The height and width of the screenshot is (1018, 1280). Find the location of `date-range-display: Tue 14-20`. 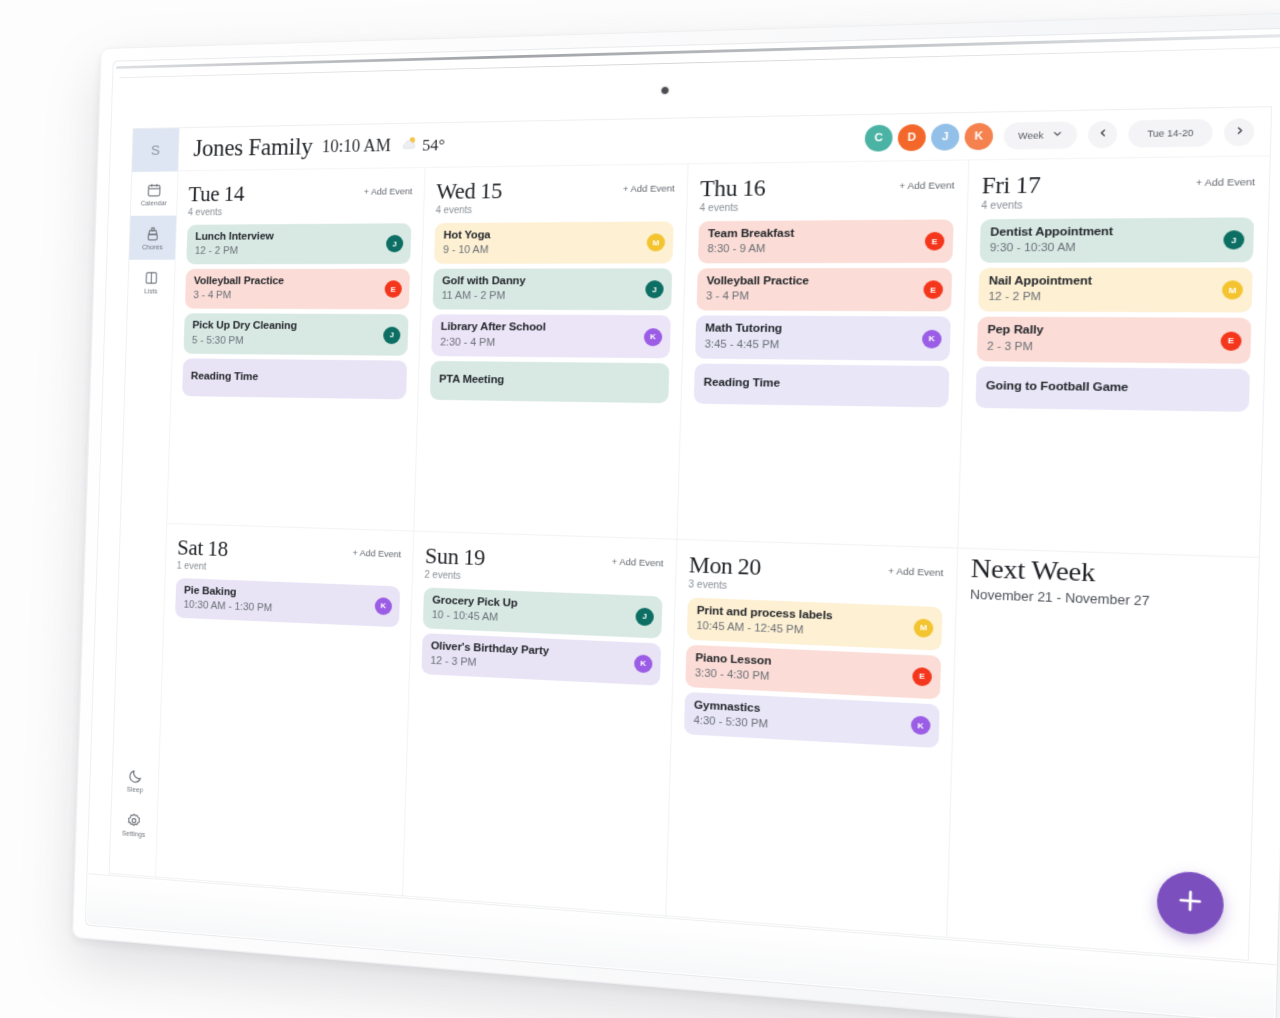

date-range-display: Tue 14-20 is located at coordinates (1171, 133).